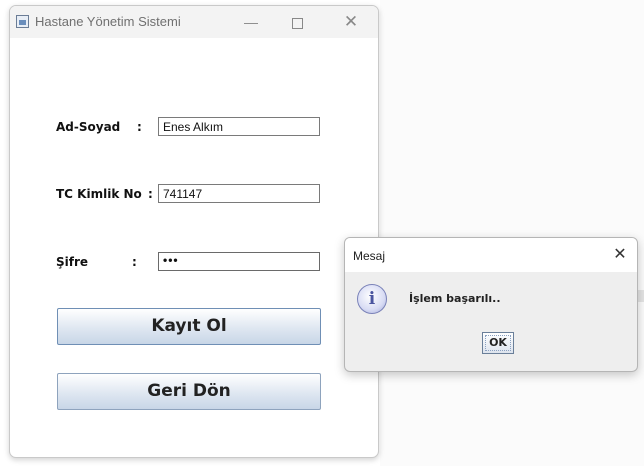  Describe the element at coordinates (620, 255) in the screenshot. I see `dialog-close-button: ✕` at that location.